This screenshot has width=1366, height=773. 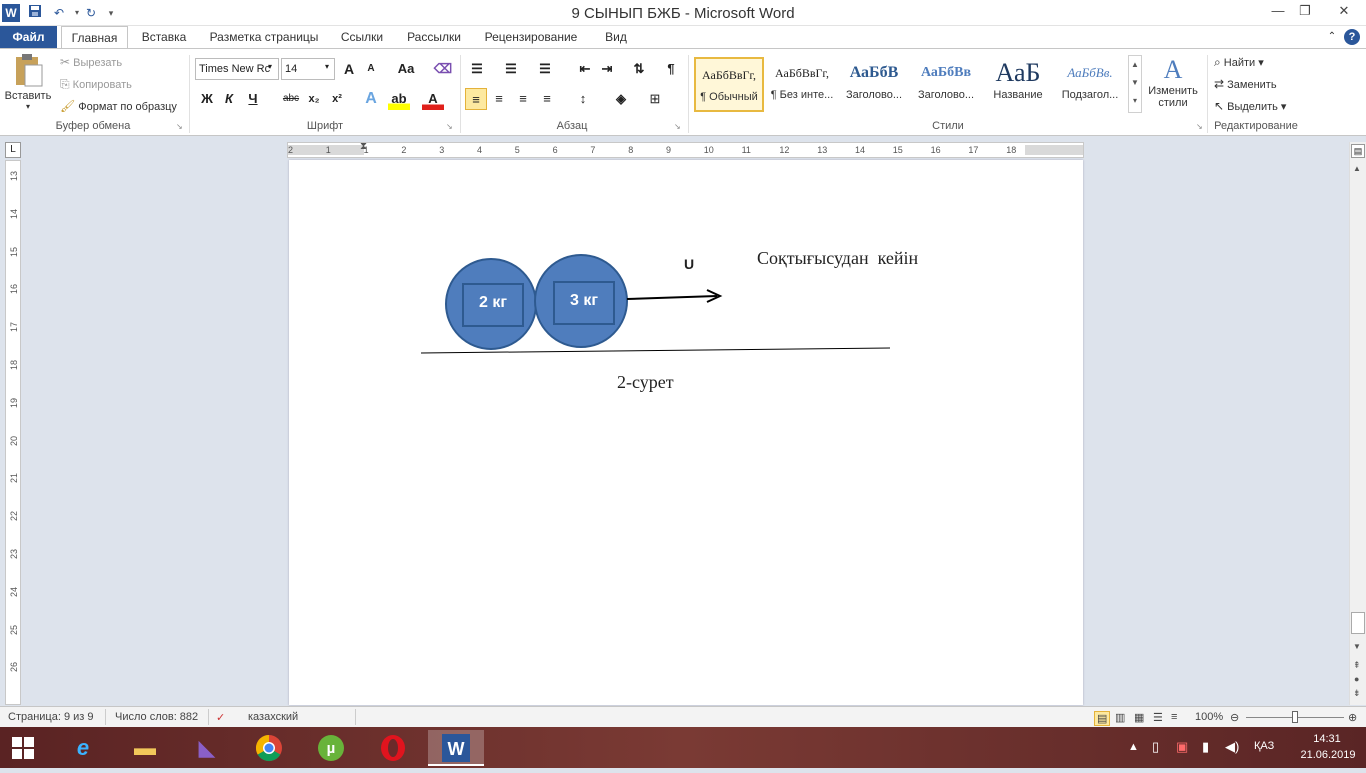 I want to click on cut-button: ✂ Вырезать, so click(x=91, y=62).